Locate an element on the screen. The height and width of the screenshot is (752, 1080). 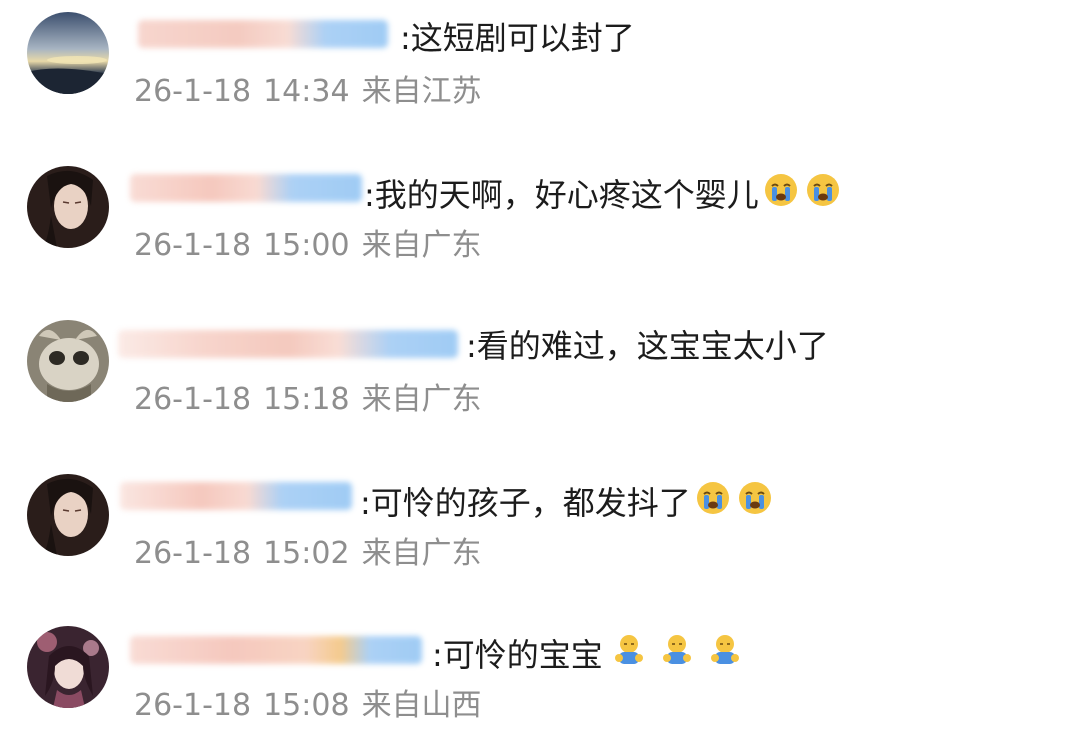
comment-meta: 26-1-18 15:18 来自广东 is located at coordinates (308, 400).